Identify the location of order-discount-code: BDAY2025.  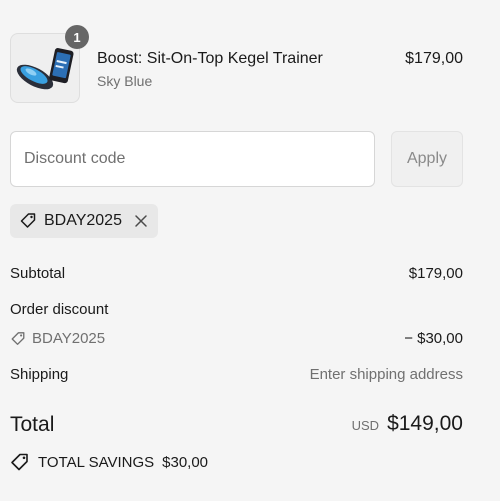
(69, 338).